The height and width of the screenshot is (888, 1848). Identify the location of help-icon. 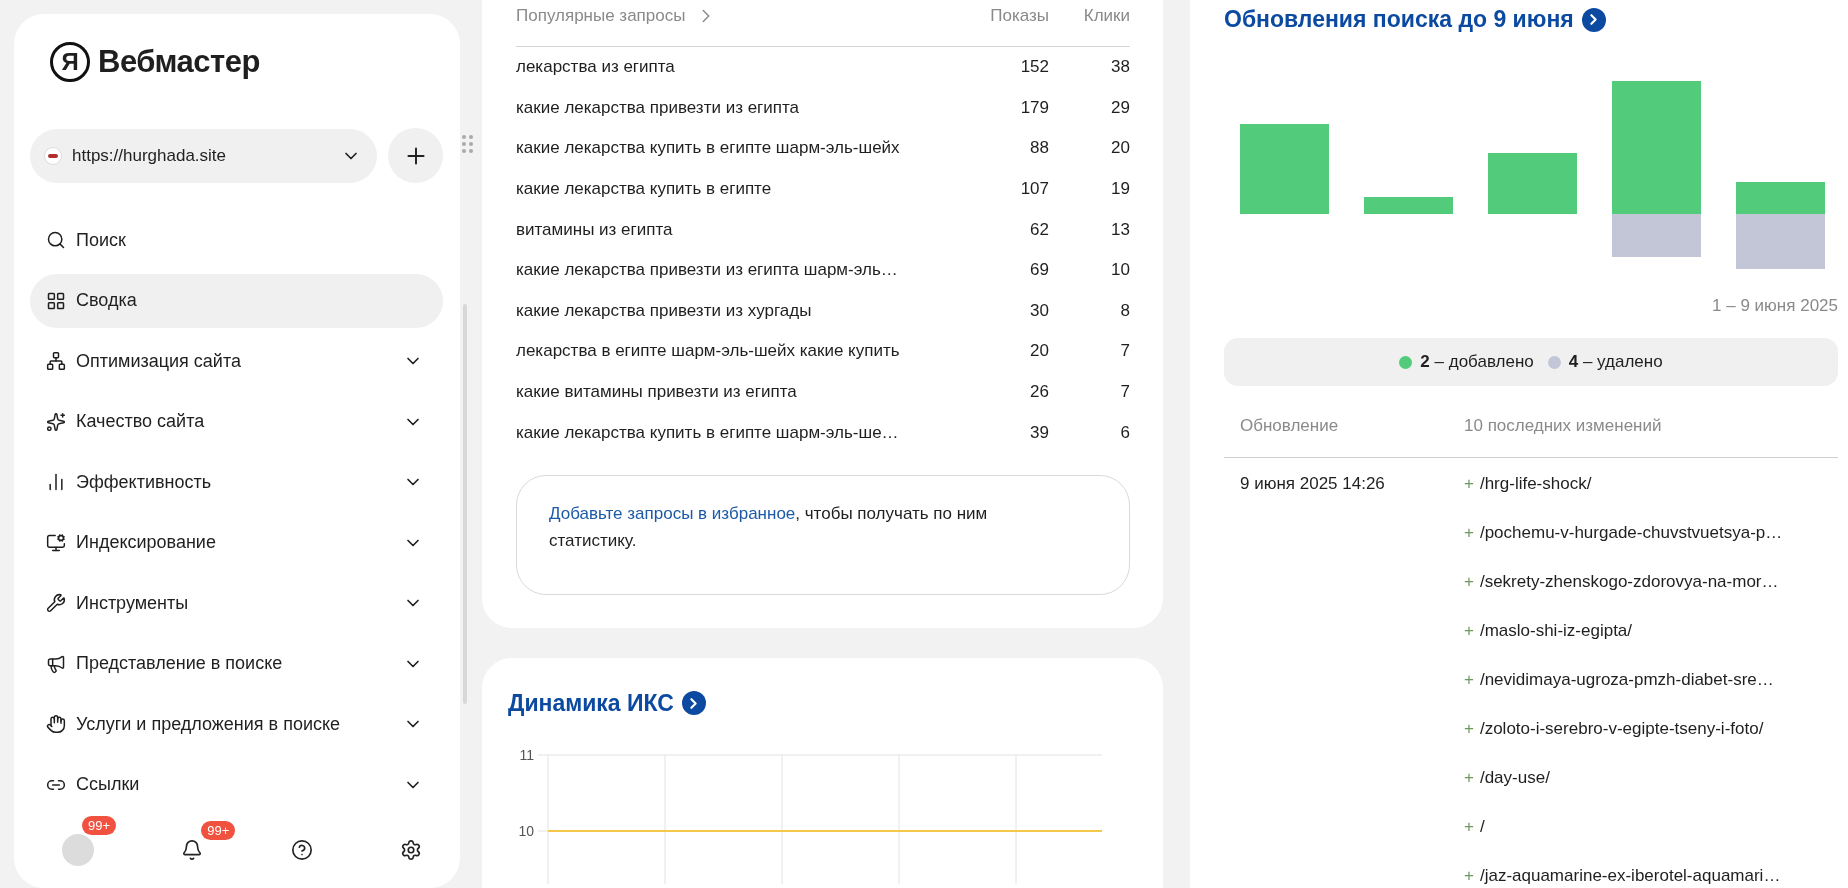
(301, 850).